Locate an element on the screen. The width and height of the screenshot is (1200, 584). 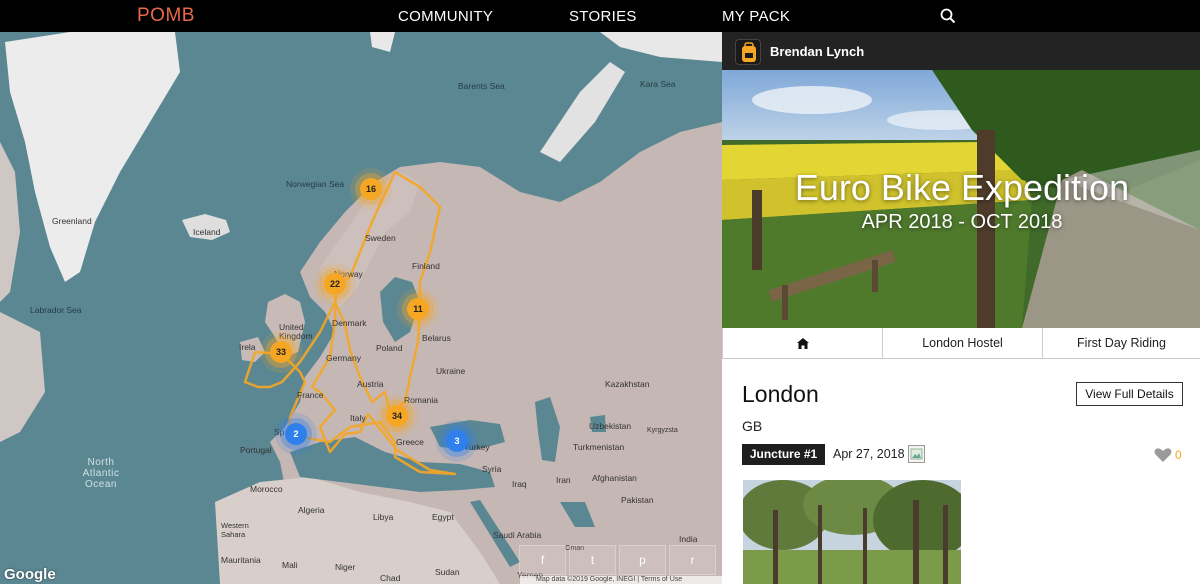
weather-image-icon is located at coordinates (916, 454).